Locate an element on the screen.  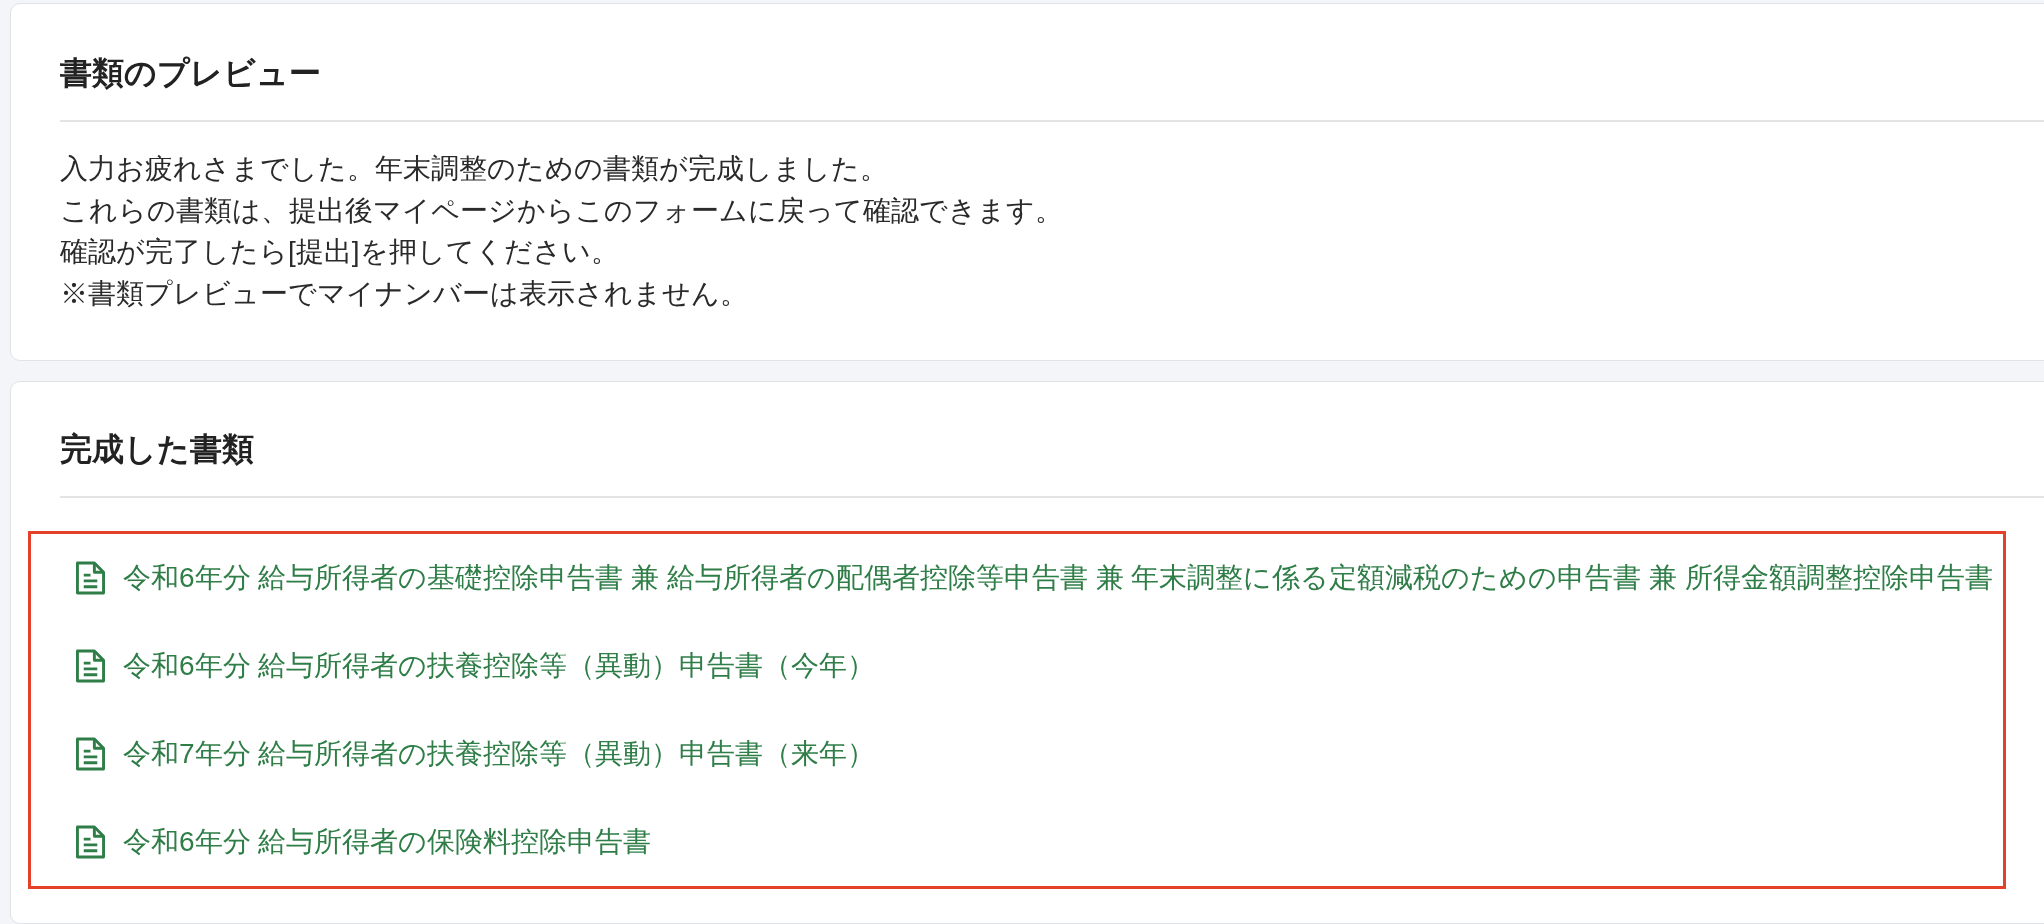
document-link: 令和6年分 給与所得者の扶養控除等（異動）申告書（今年） is located at coordinates (476, 666).